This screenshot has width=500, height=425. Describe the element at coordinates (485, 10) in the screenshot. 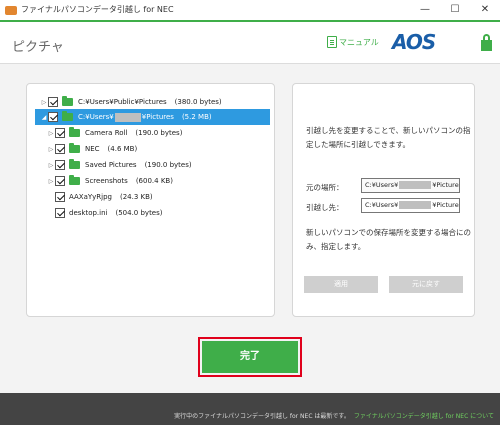

I see `close-button: ✕` at that location.